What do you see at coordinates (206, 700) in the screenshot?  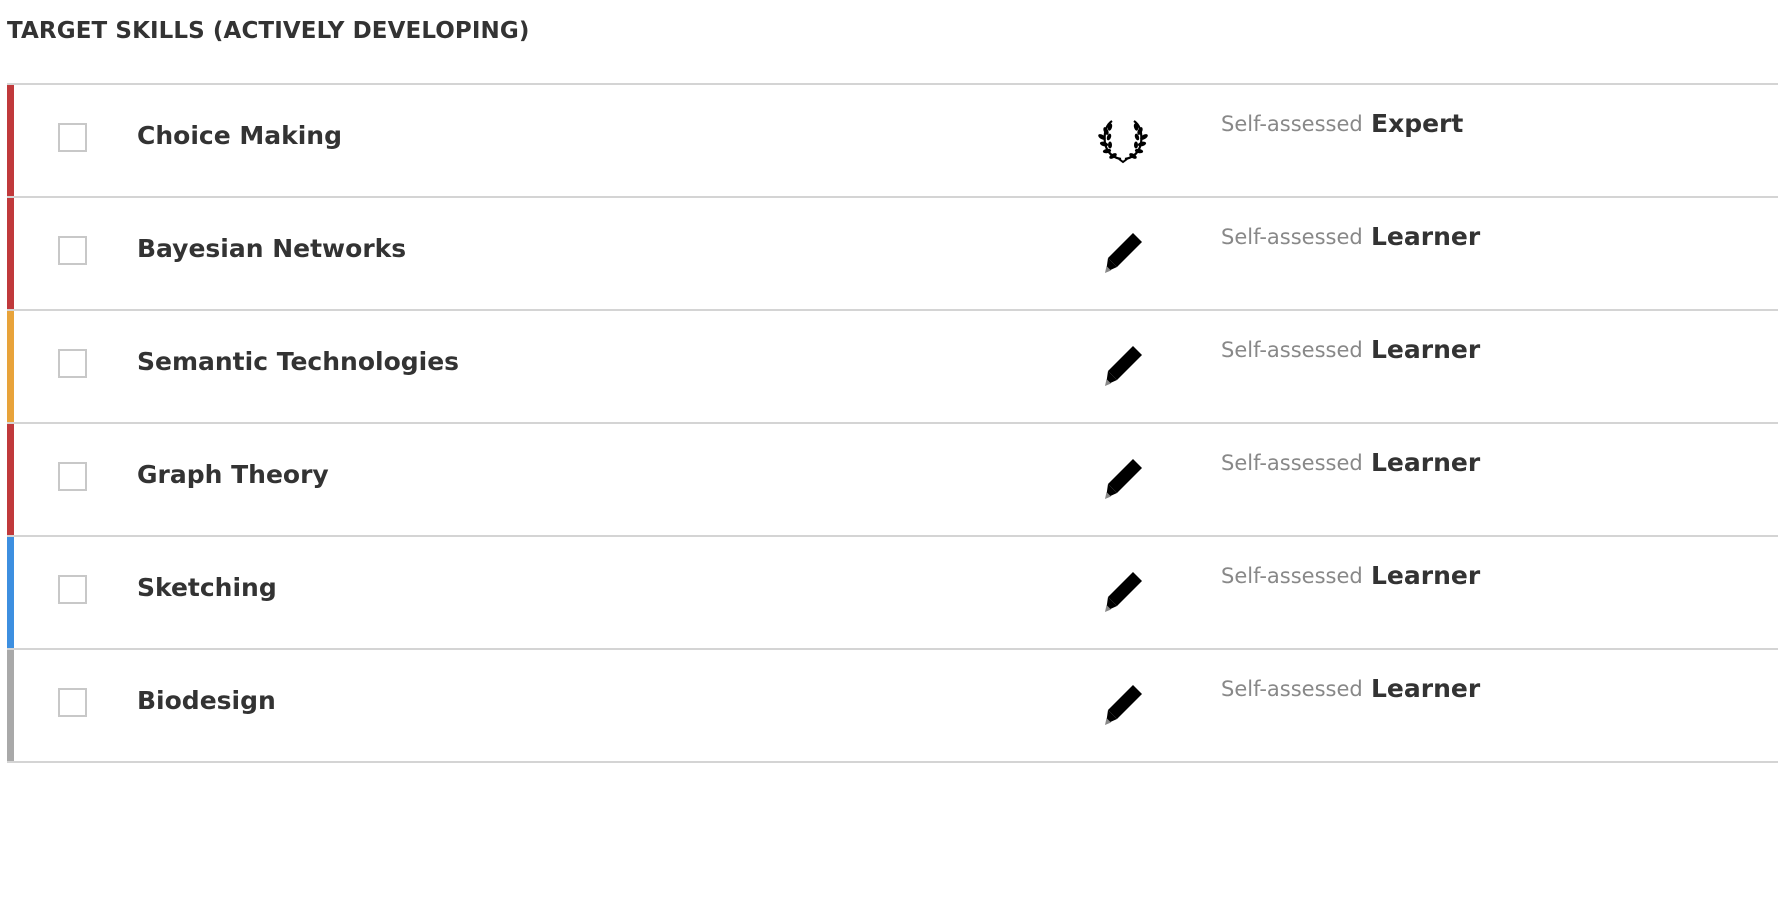 I see `skill-name: Biodesign` at bounding box center [206, 700].